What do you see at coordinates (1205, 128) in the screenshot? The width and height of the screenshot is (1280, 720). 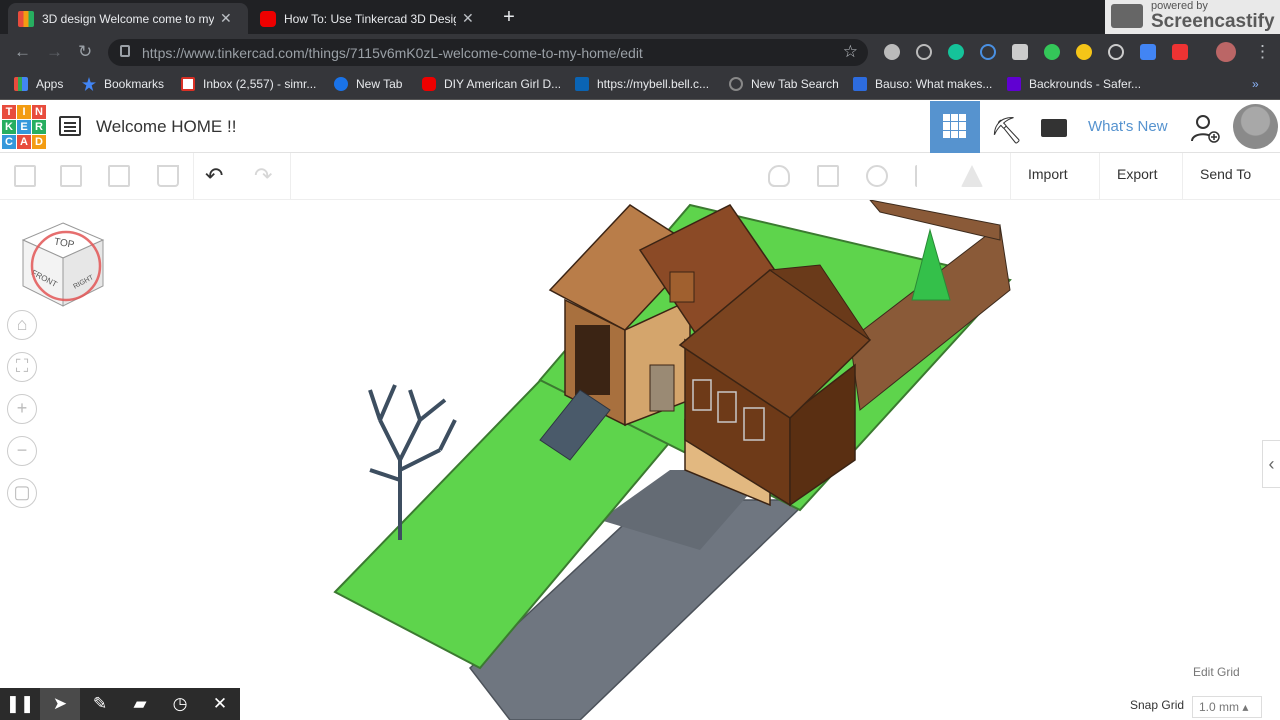 I see `add-user-icon` at bounding box center [1205, 128].